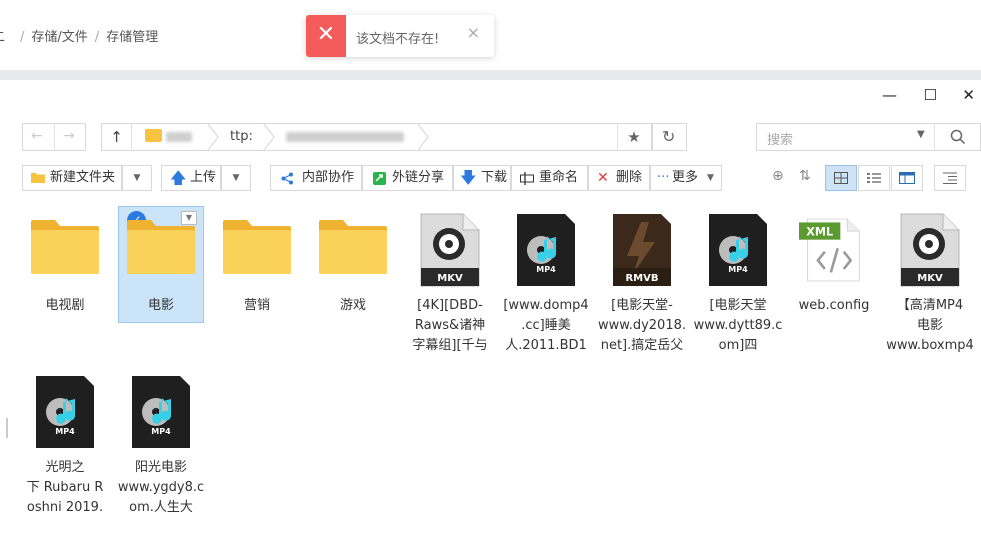 This screenshot has height=546, width=981. I want to click on file-name: 电视剧, so click(65, 305).